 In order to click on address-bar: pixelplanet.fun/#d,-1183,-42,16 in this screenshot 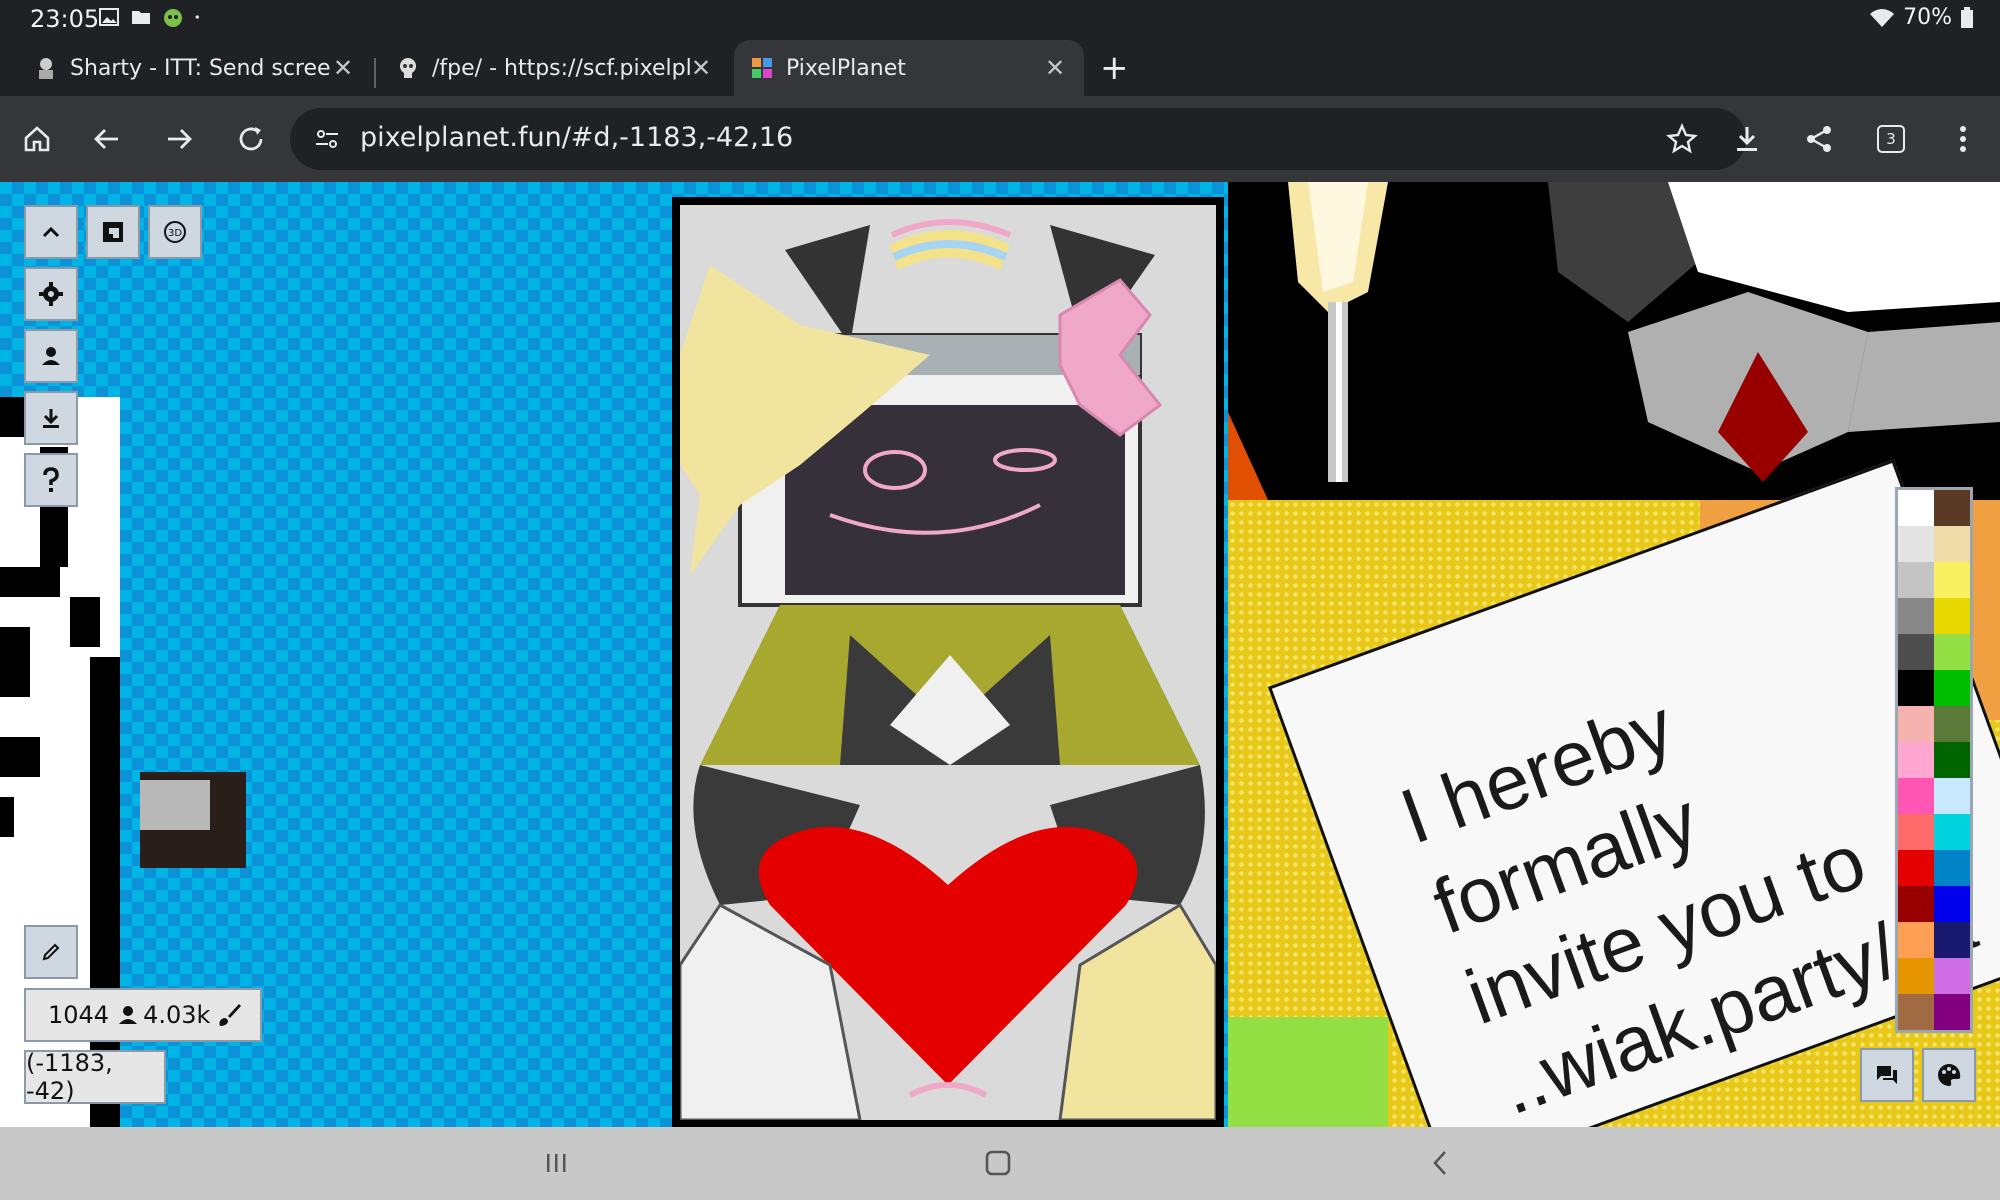, I will do `click(1018, 139)`.